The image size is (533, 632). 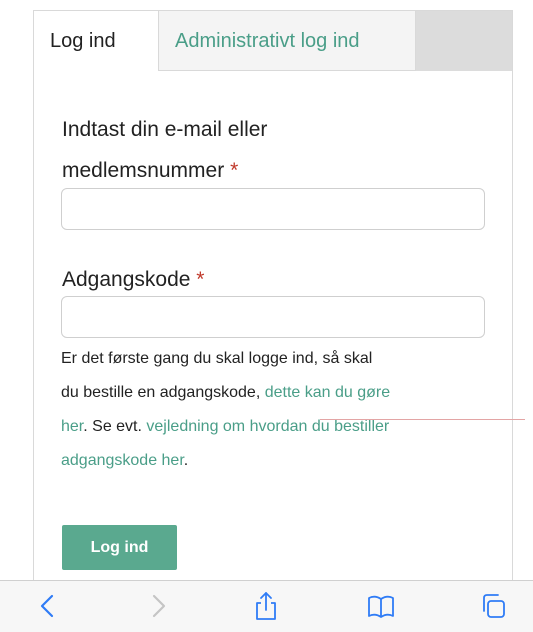 What do you see at coordinates (126, 279) in the screenshot?
I see `password-label-text: Adgangskode` at bounding box center [126, 279].